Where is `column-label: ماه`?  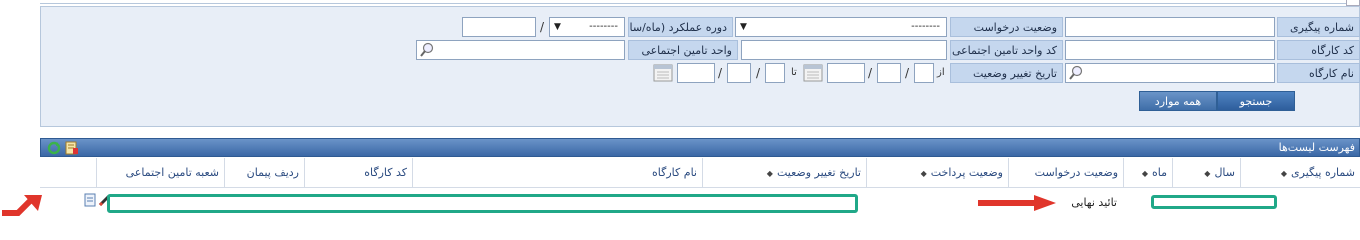 column-label: ماه is located at coordinates (1159, 172).